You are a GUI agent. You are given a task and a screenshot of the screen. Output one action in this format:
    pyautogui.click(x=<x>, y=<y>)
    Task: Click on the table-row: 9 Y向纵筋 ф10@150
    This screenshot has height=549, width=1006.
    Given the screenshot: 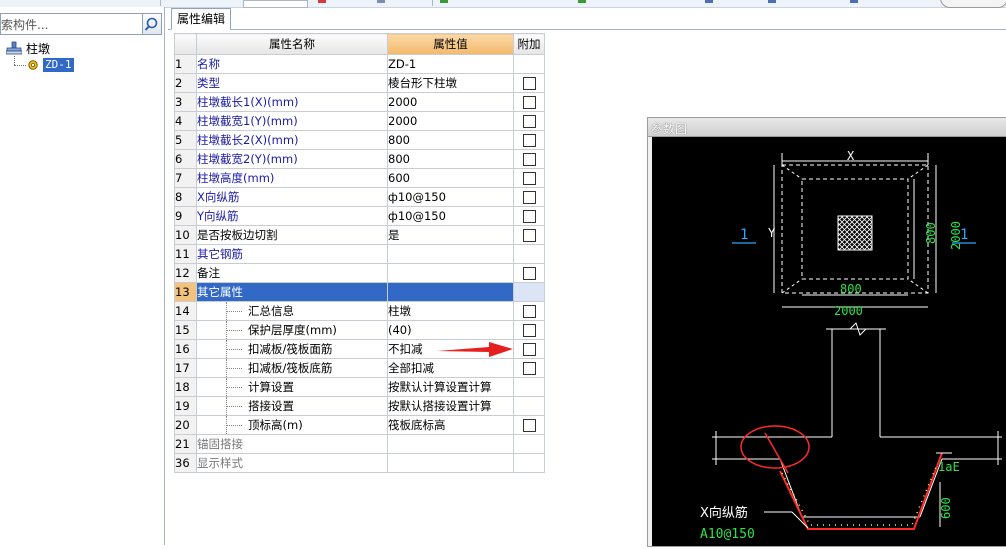 What is the action you would take?
    pyautogui.click(x=359, y=216)
    